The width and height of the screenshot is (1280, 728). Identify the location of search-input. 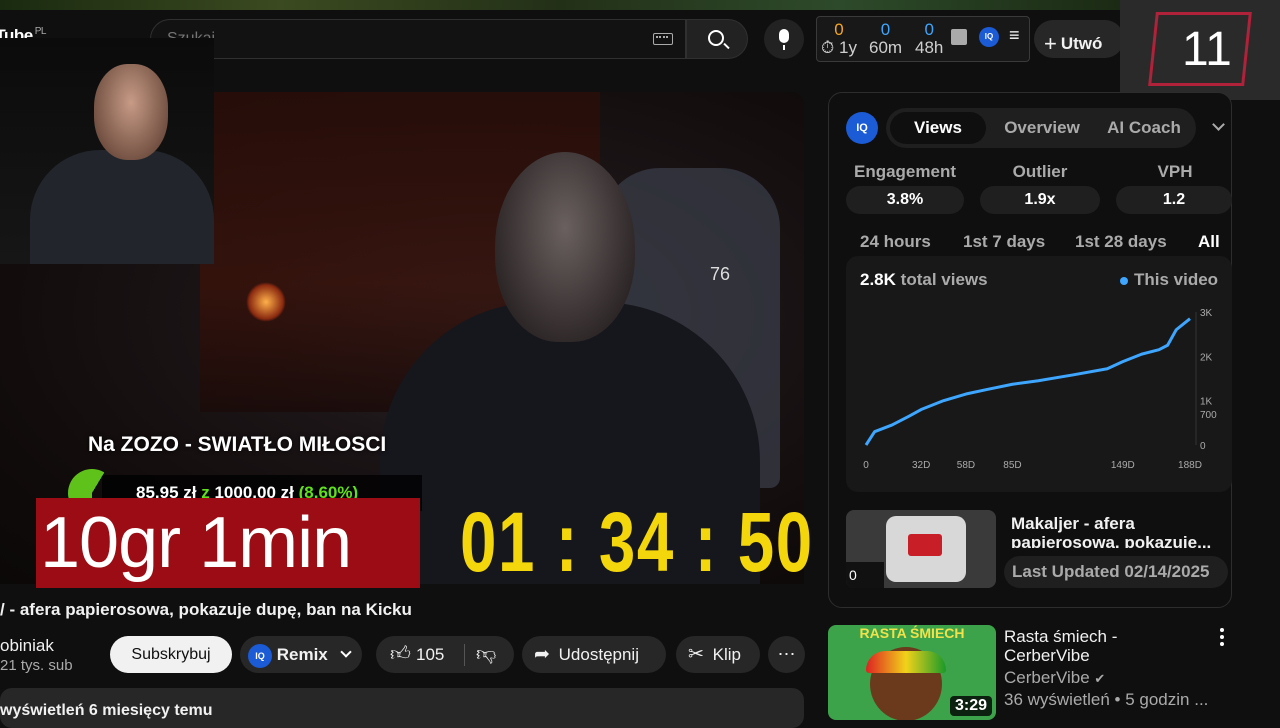
(402, 39).